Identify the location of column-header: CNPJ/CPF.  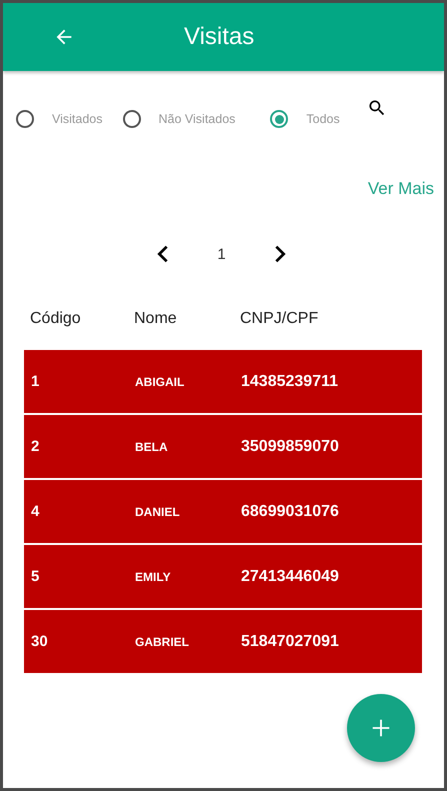
(279, 319).